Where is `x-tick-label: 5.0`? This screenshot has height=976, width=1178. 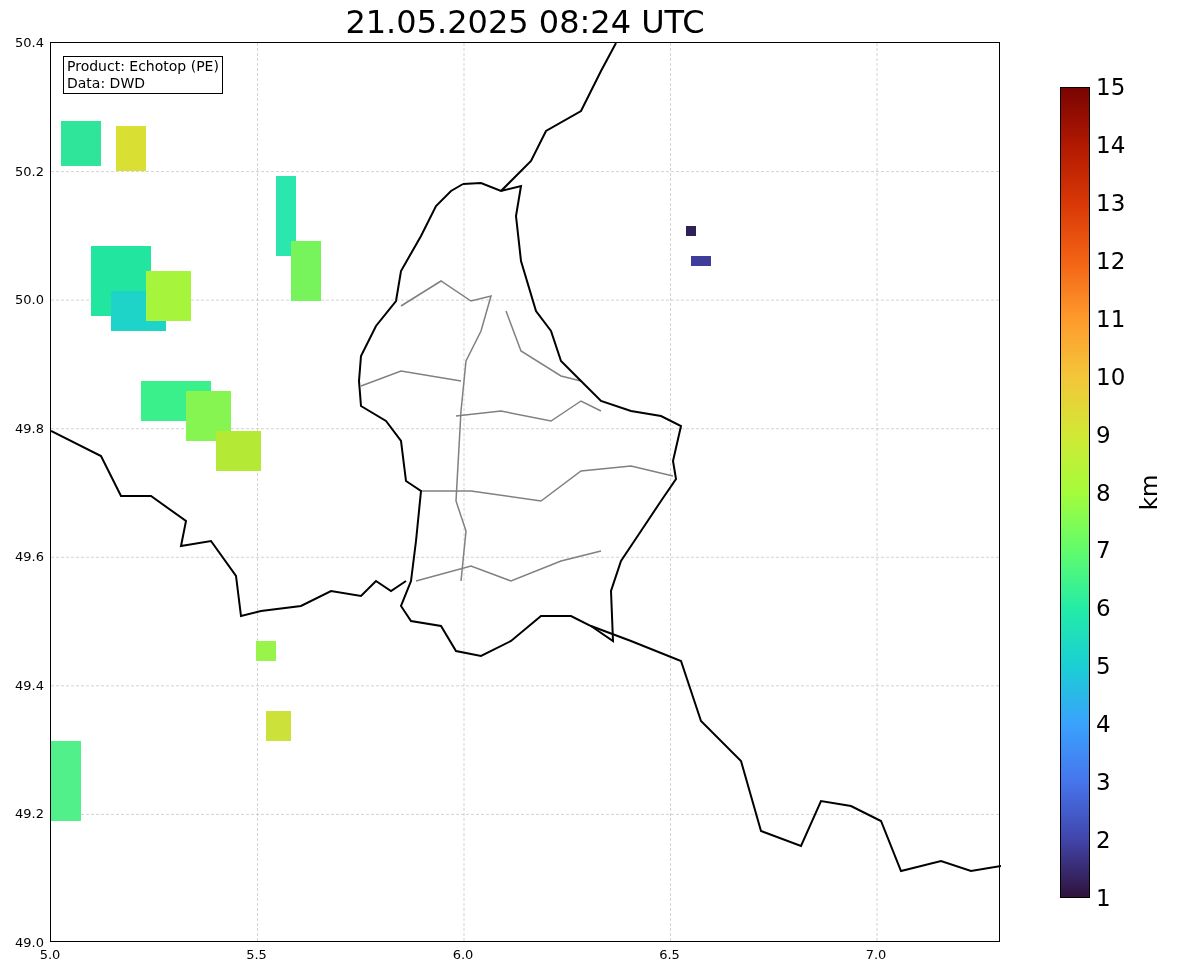 x-tick-label: 5.0 is located at coordinates (50, 954).